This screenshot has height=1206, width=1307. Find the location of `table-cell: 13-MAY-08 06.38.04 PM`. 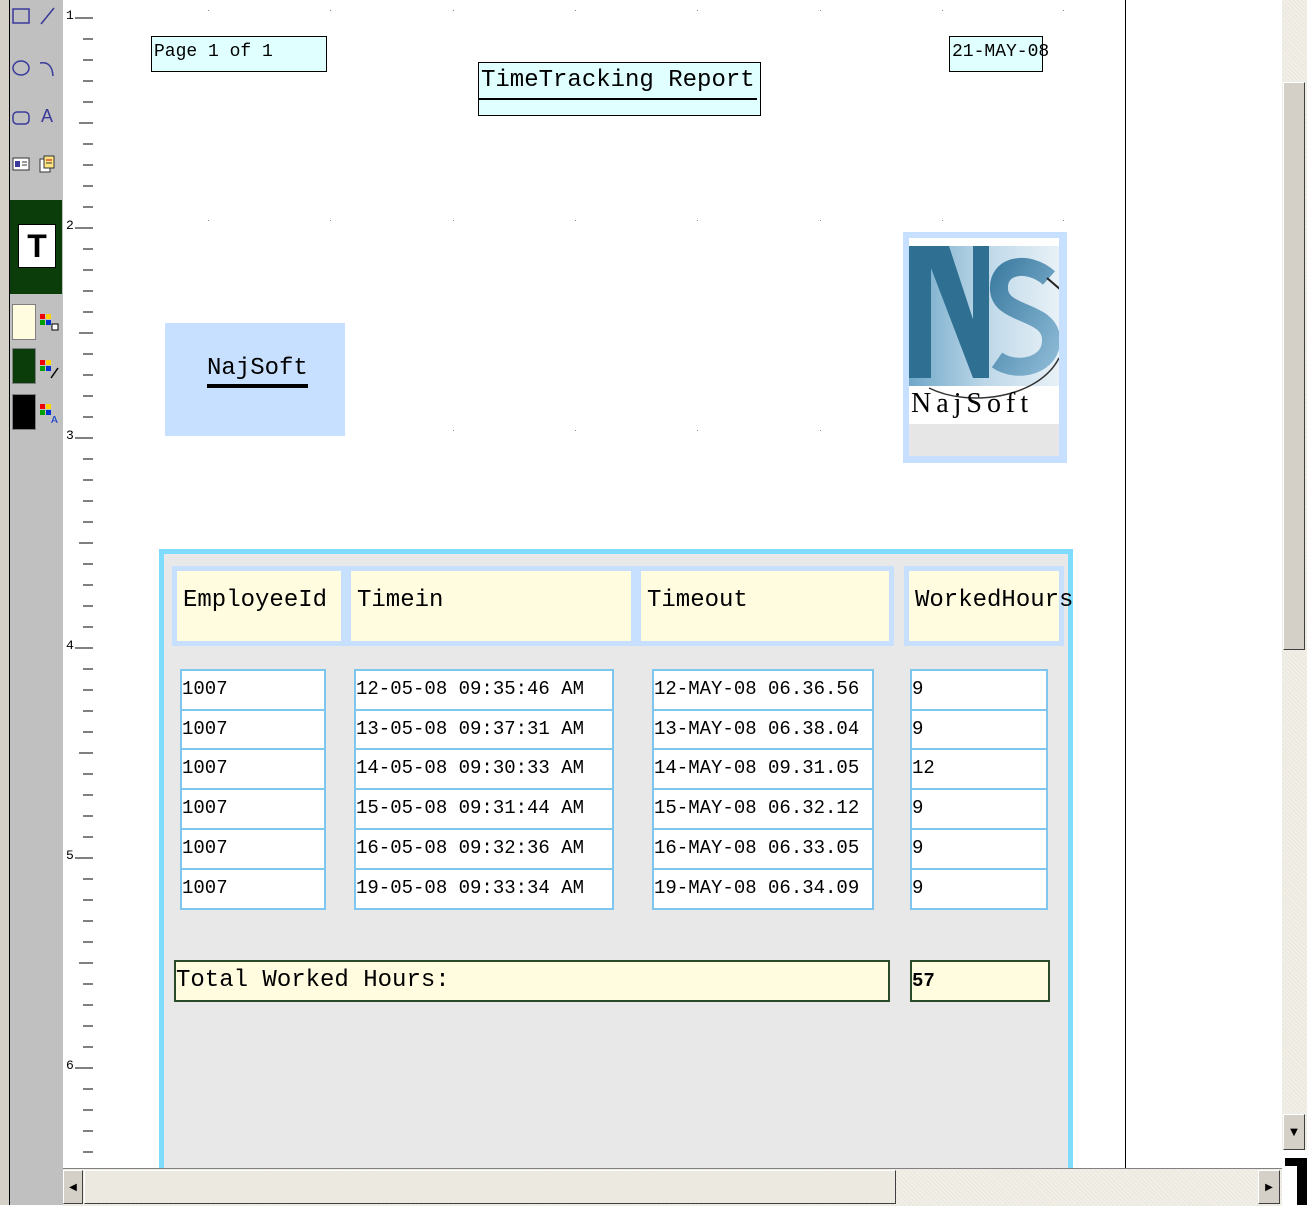

table-cell: 13-MAY-08 06.38.04 PM is located at coordinates (763, 729).